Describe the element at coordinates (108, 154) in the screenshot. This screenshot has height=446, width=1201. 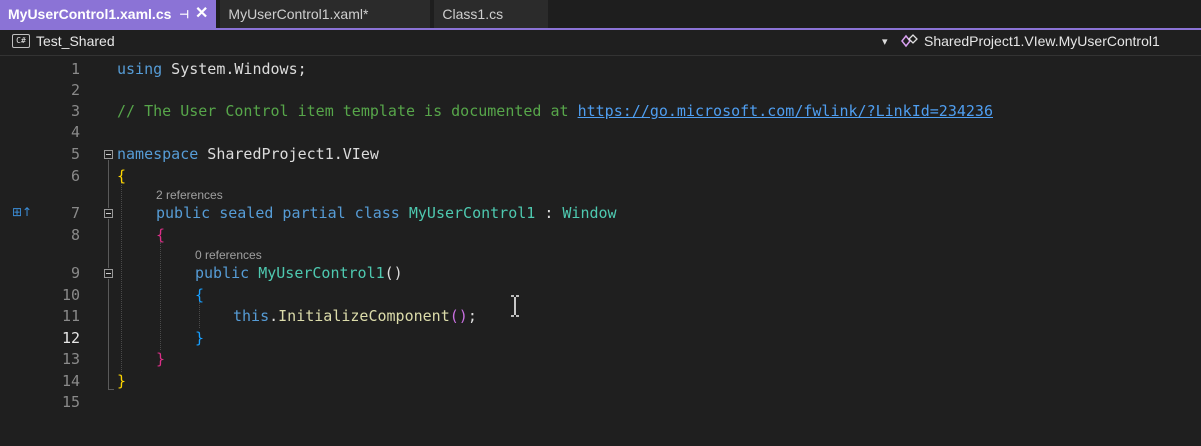
I see `collapse-namespace-toggle` at that location.